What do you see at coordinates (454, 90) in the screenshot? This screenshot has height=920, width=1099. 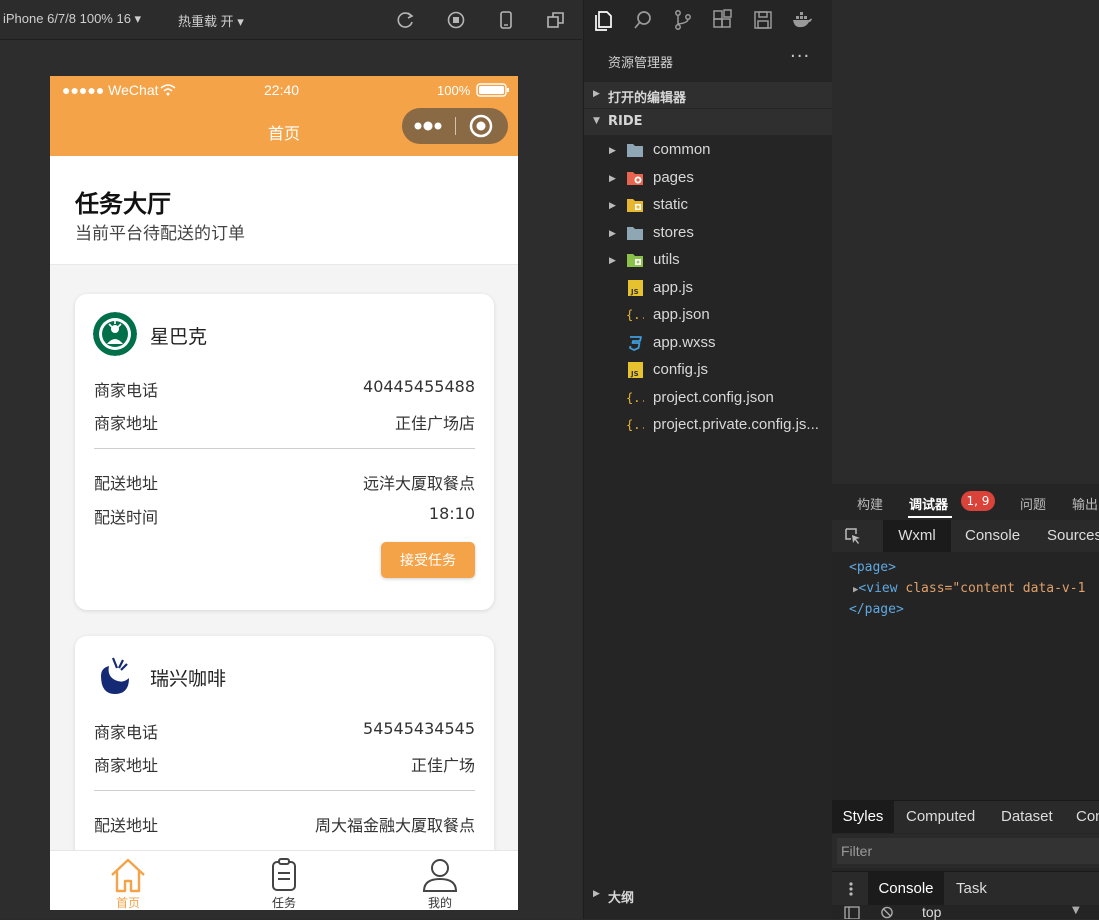 I see `battery-percent: 100%` at bounding box center [454, 90].